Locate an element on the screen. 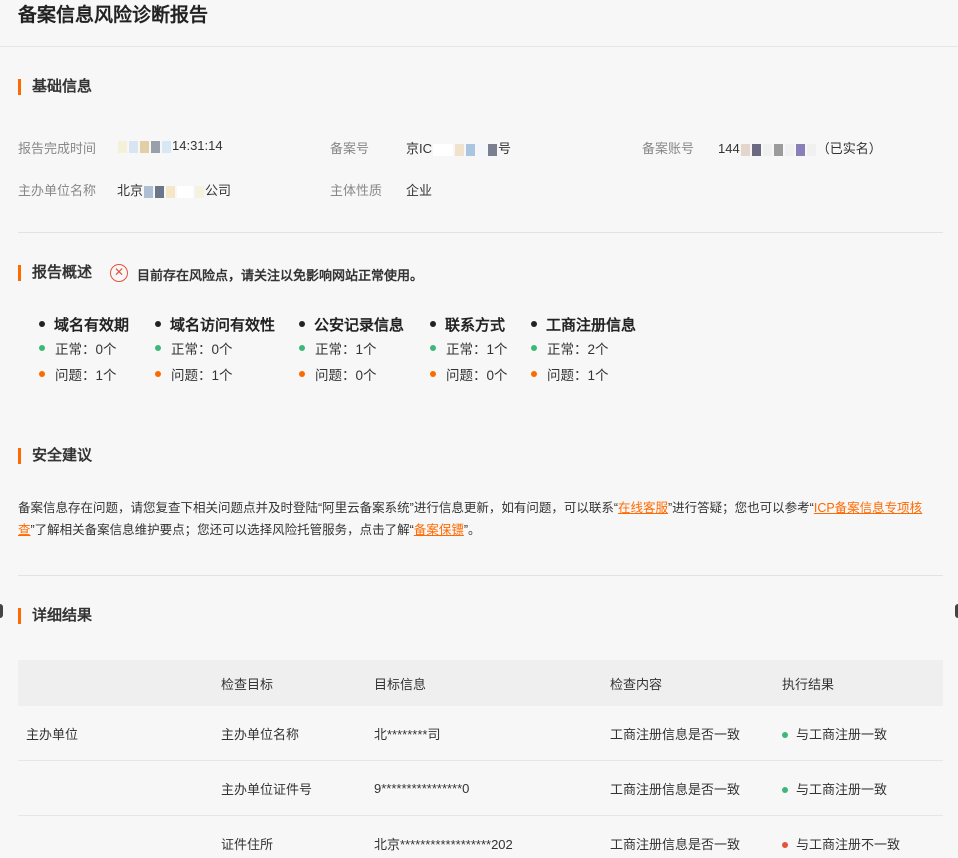 Image resolution: width=958 pixels, height=858 pixels. record-no-value: 京IC 号 is located at coordinates (459, 148).